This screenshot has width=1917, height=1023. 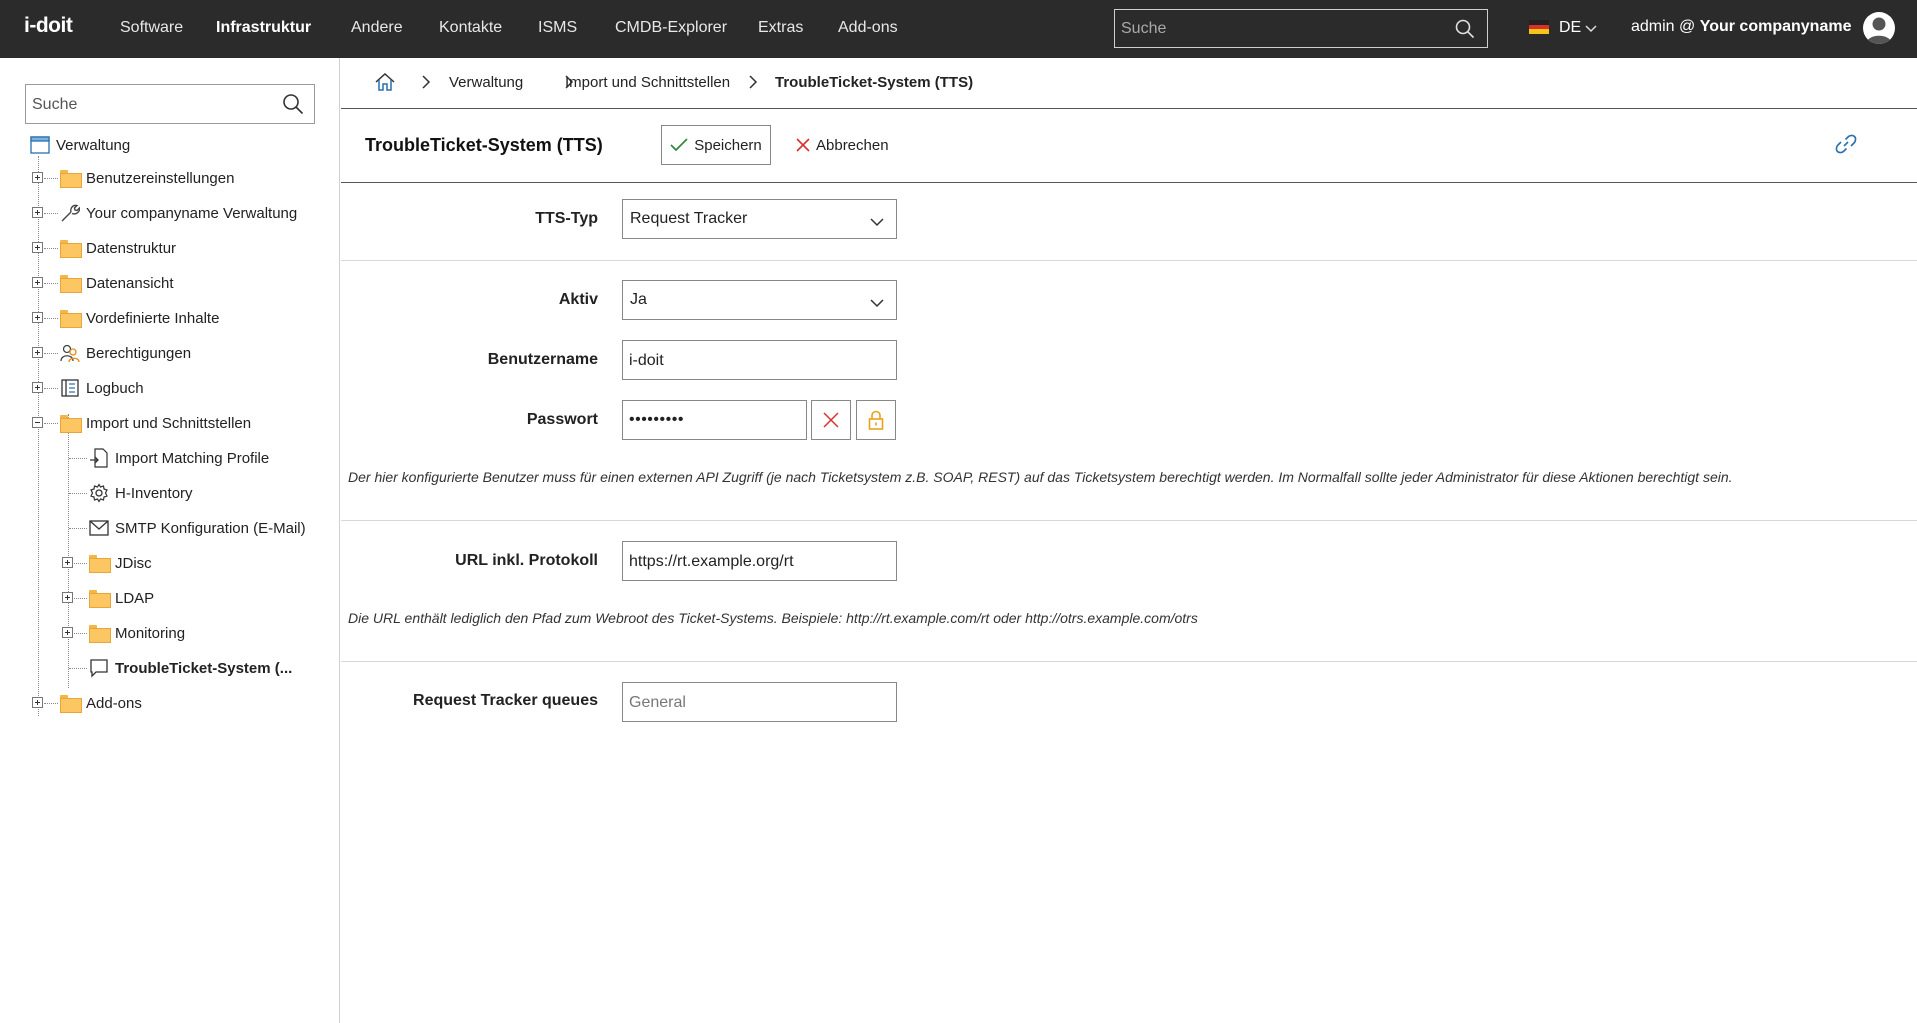 What do you see at coordinates (679, 145) in the screenshot?
I see `checkmark-icon` at bounding box center [679, 145].